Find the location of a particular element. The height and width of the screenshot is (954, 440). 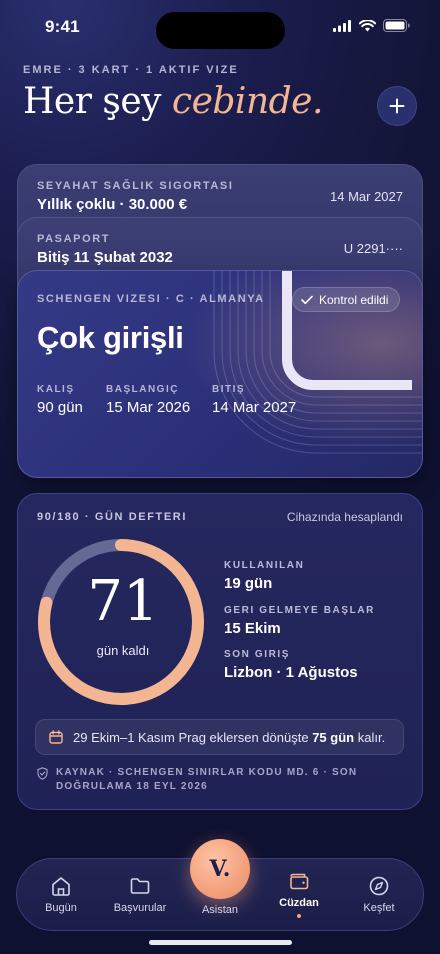

battery-icon is located at coordinates (396, 25).